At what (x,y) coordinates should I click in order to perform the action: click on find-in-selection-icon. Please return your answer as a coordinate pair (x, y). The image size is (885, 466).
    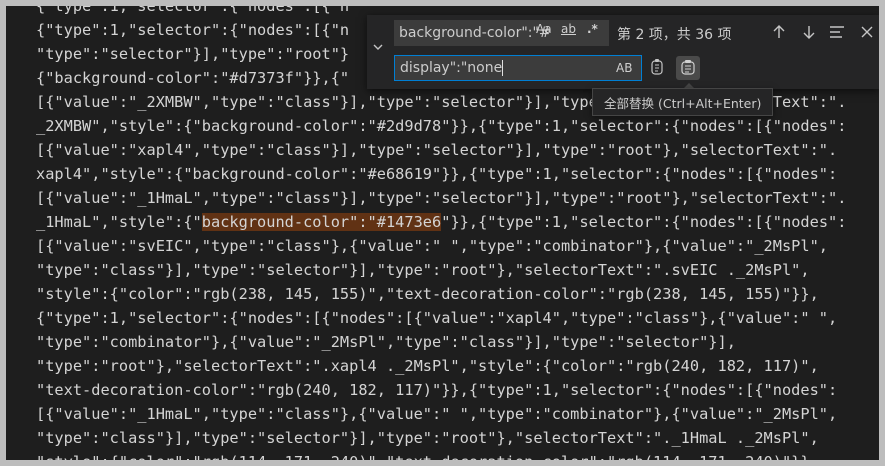
    Looking at the image, I should click on (837, 32).